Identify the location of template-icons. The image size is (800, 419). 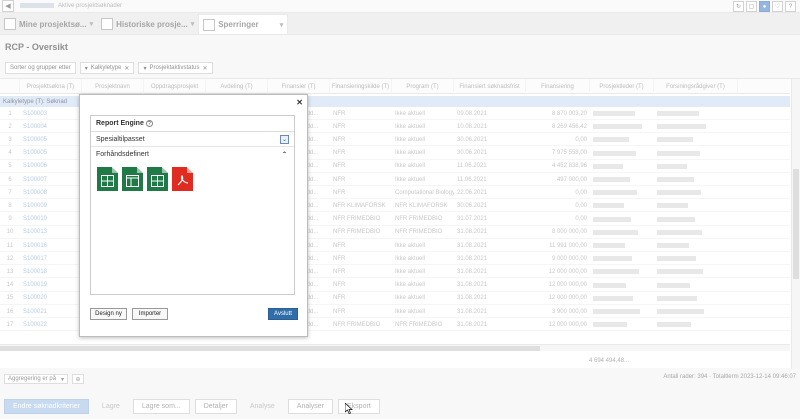
(192, 179).